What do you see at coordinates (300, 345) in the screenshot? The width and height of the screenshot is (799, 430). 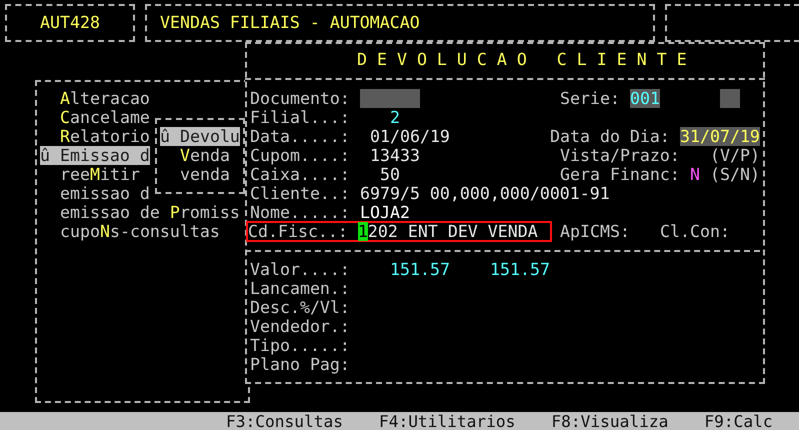 I see `field-label: Tipo.....:` at bounding box center [300, 345].